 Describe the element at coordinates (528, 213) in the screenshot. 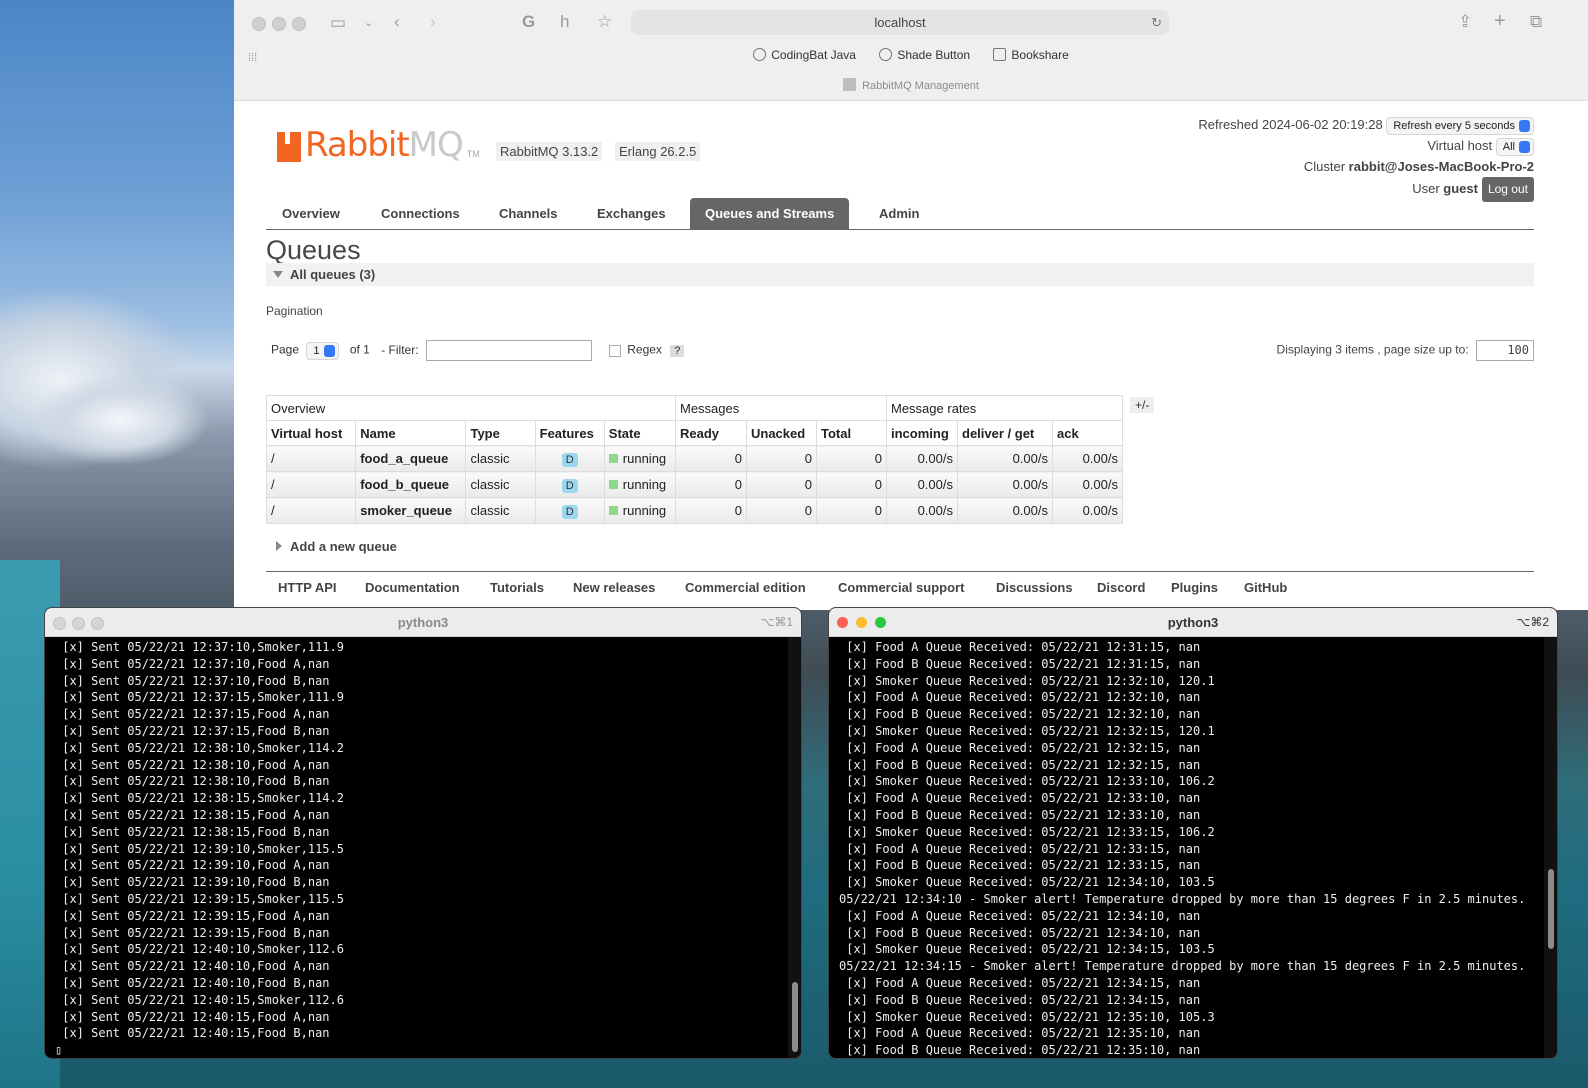

I see `tab-channels: Channels` at that location.